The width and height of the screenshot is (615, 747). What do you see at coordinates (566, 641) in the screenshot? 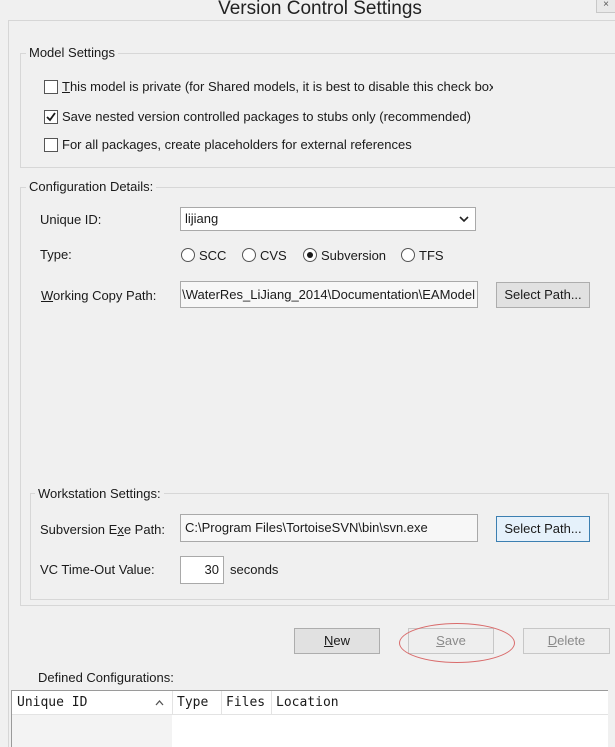
I see `delete-button: Delete` at bounding box center [566, 641].